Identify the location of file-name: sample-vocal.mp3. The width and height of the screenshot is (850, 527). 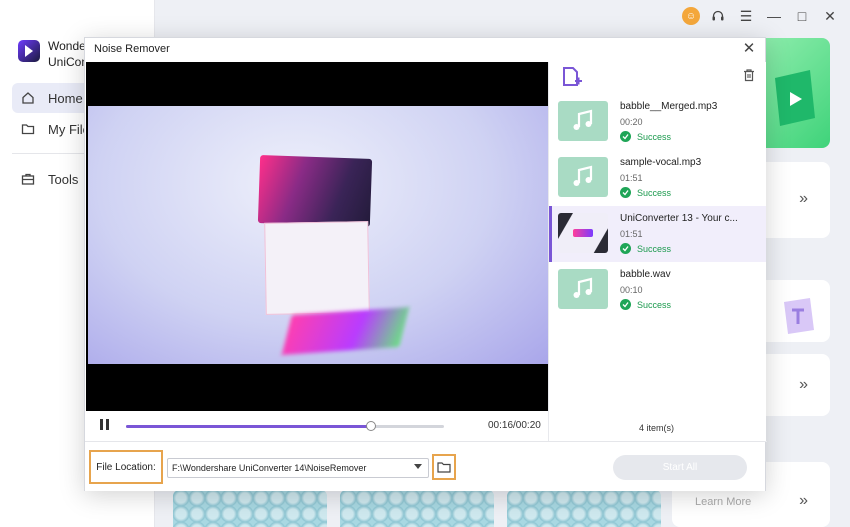
(661, 162).